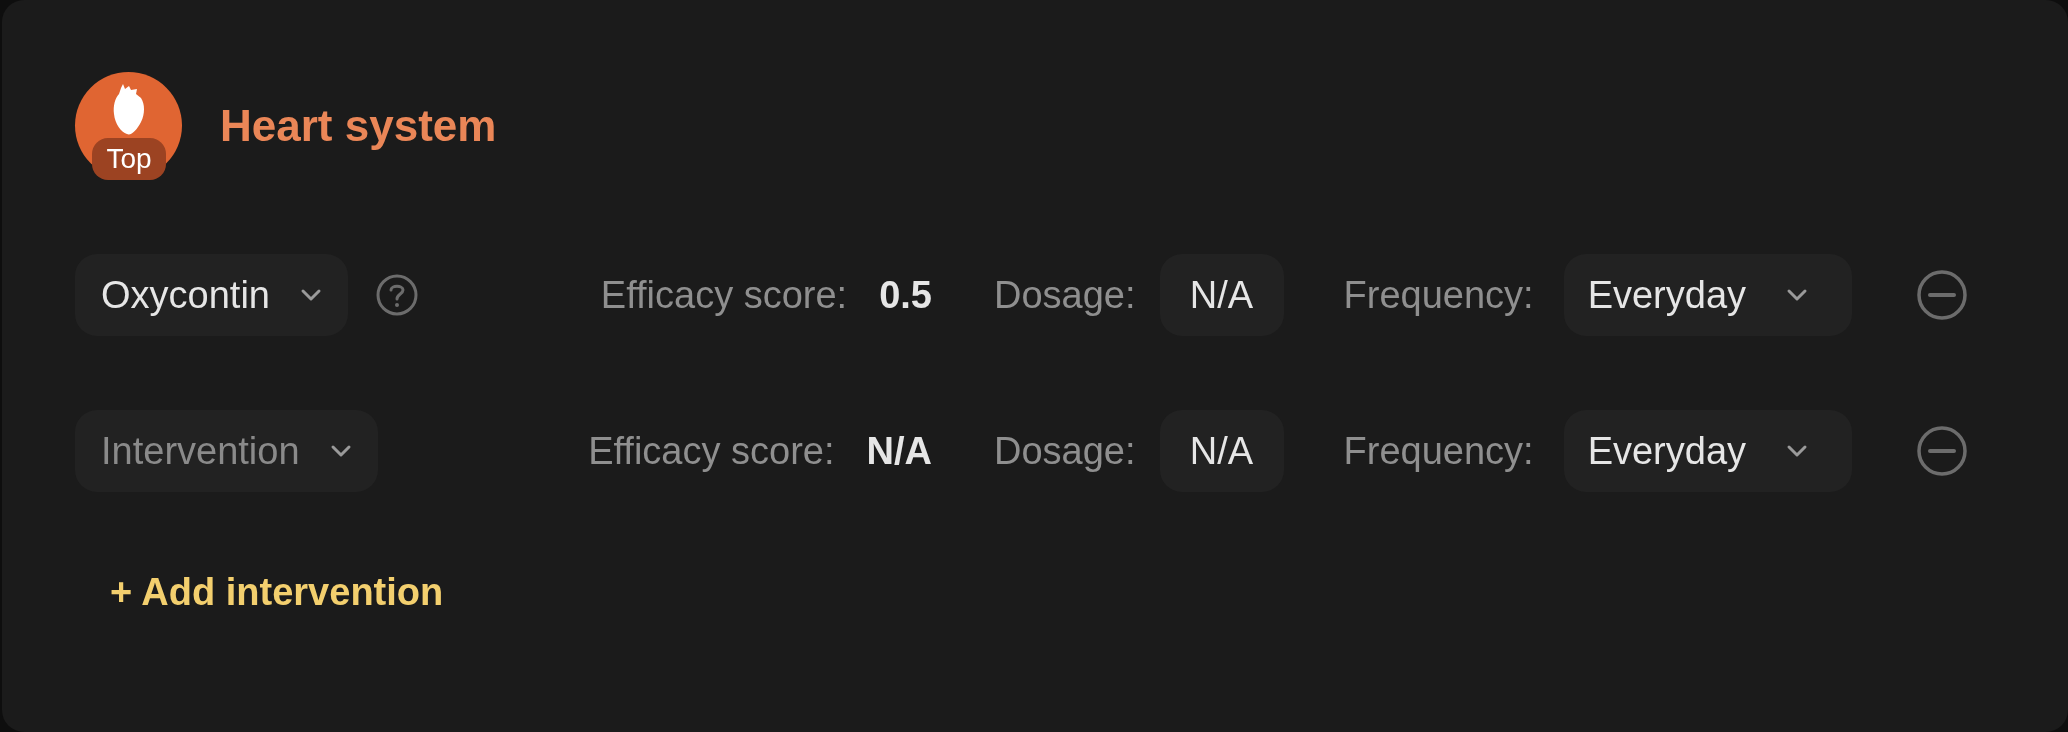  Describe the element at coordinates (226, 451) in the screenshot. I see `intervention-dropdown: Intervention` at that location.